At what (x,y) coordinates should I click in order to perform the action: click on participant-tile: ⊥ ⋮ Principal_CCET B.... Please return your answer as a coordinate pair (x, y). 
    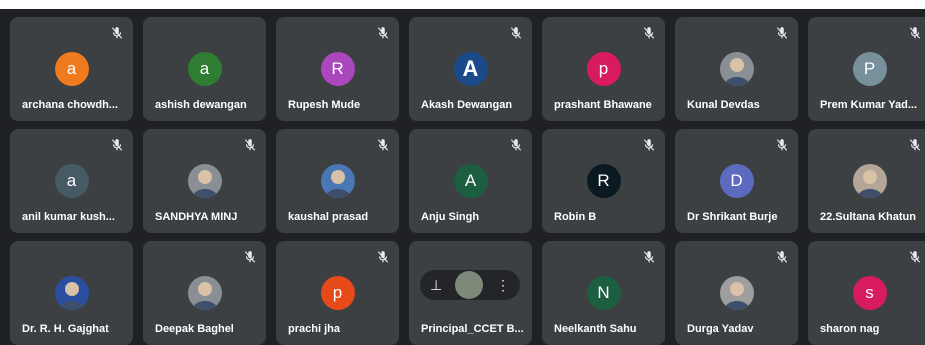
    Looking at the image, I should click on (470, 293).